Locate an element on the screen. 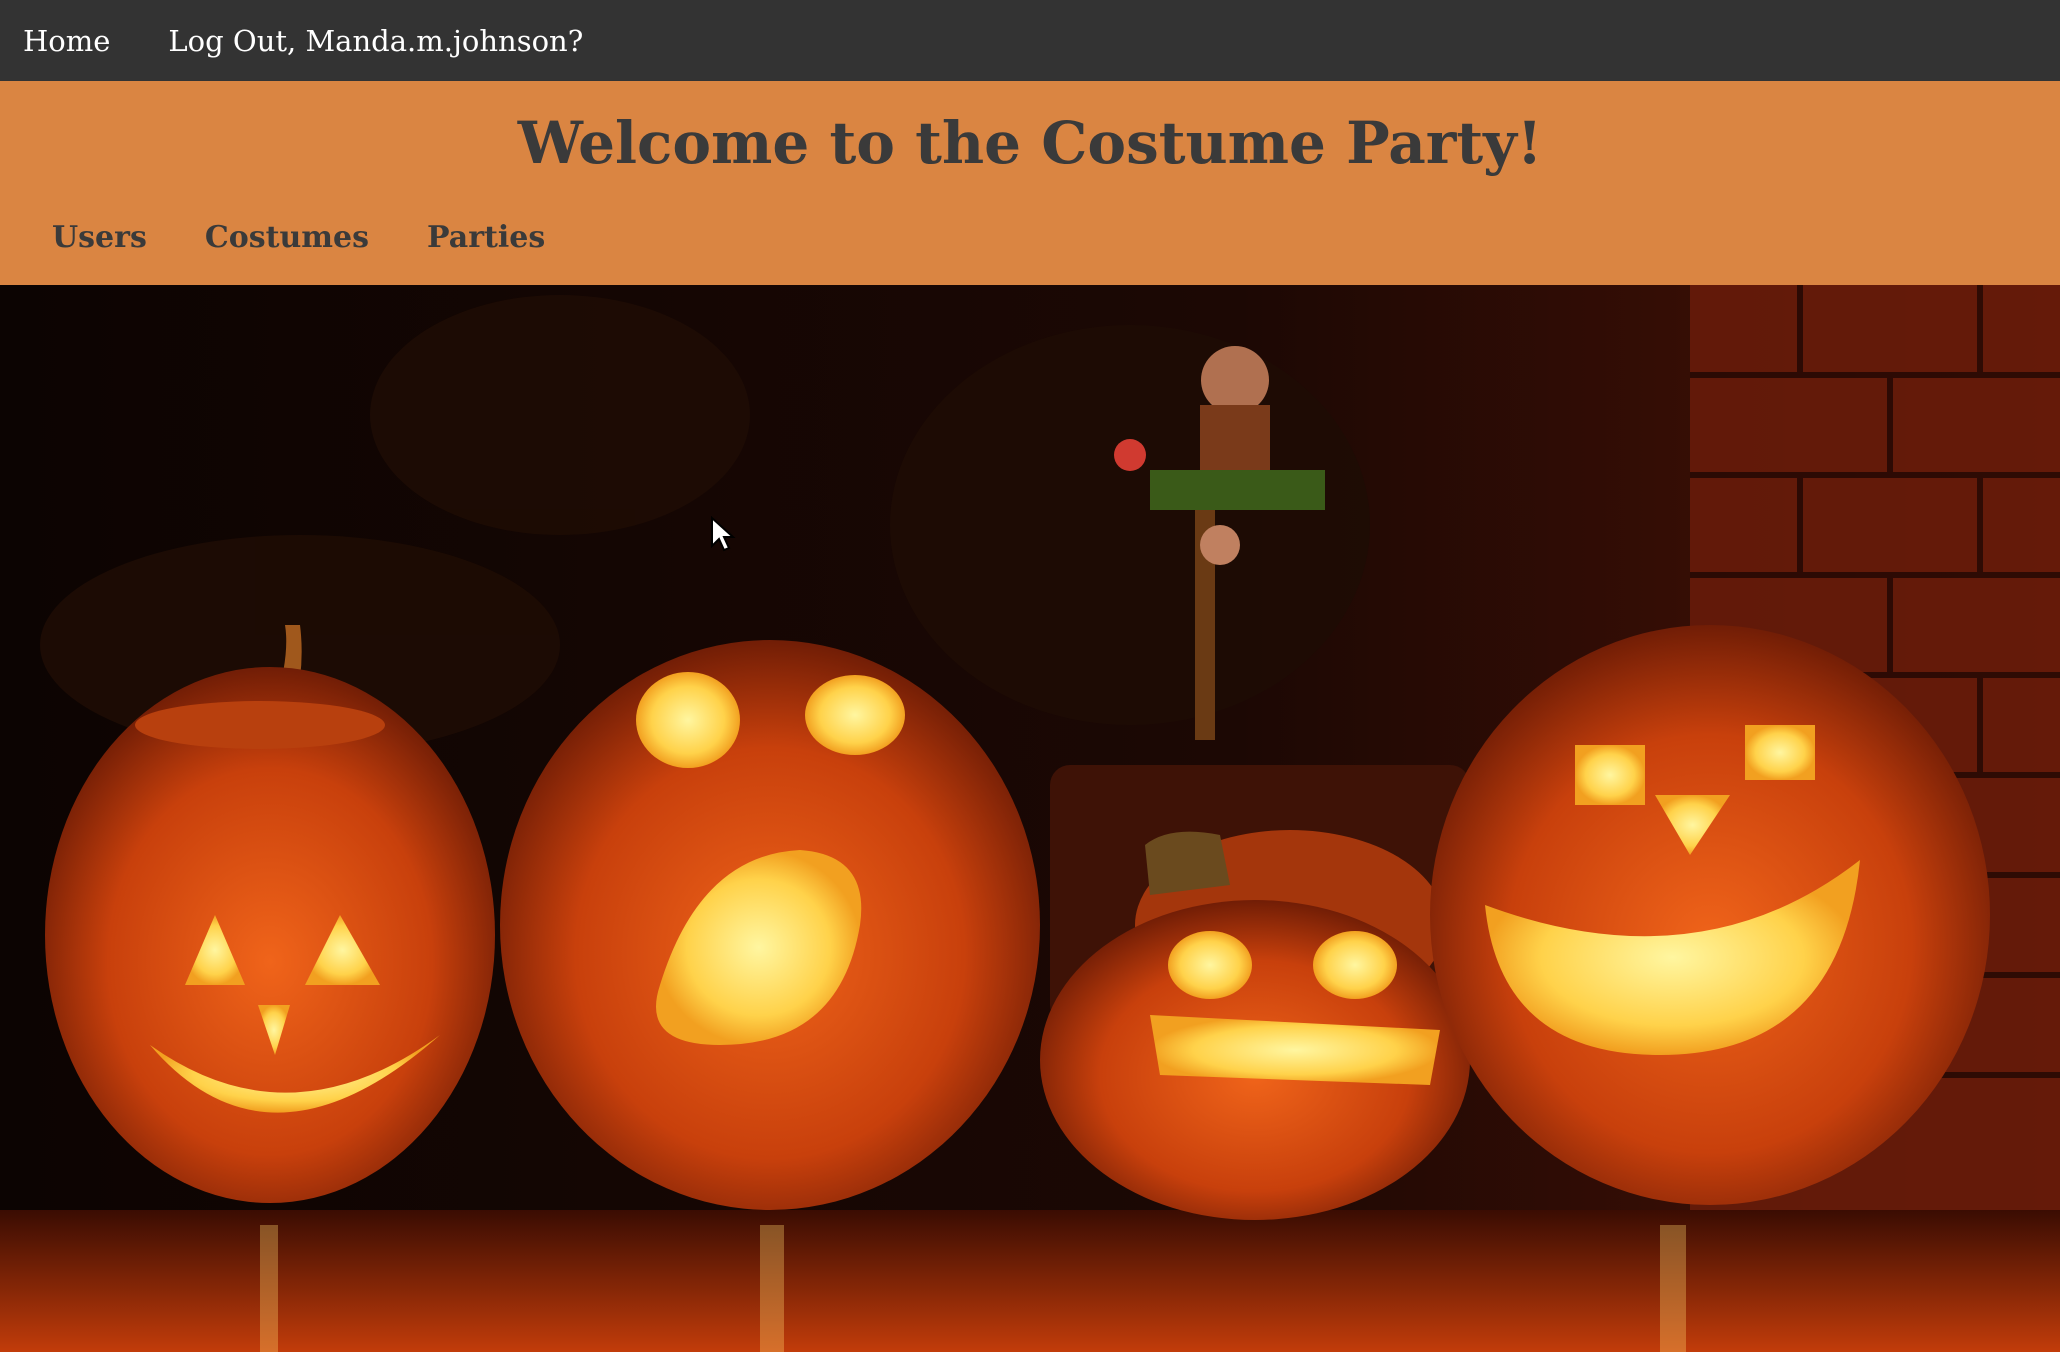 The width and height of the screenshot is (2060, 1352). page-title: Welcome to the Costume Party! is located at coordinates (1030, 143).